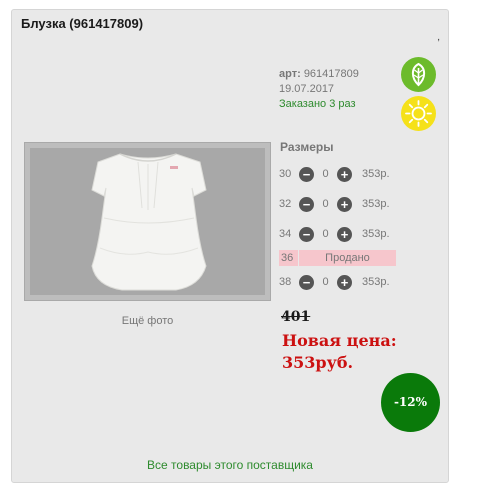 This screenshot has width=485, height=490. I want to click on size-row: 34 − 0 + 353р., so click(334, 234).